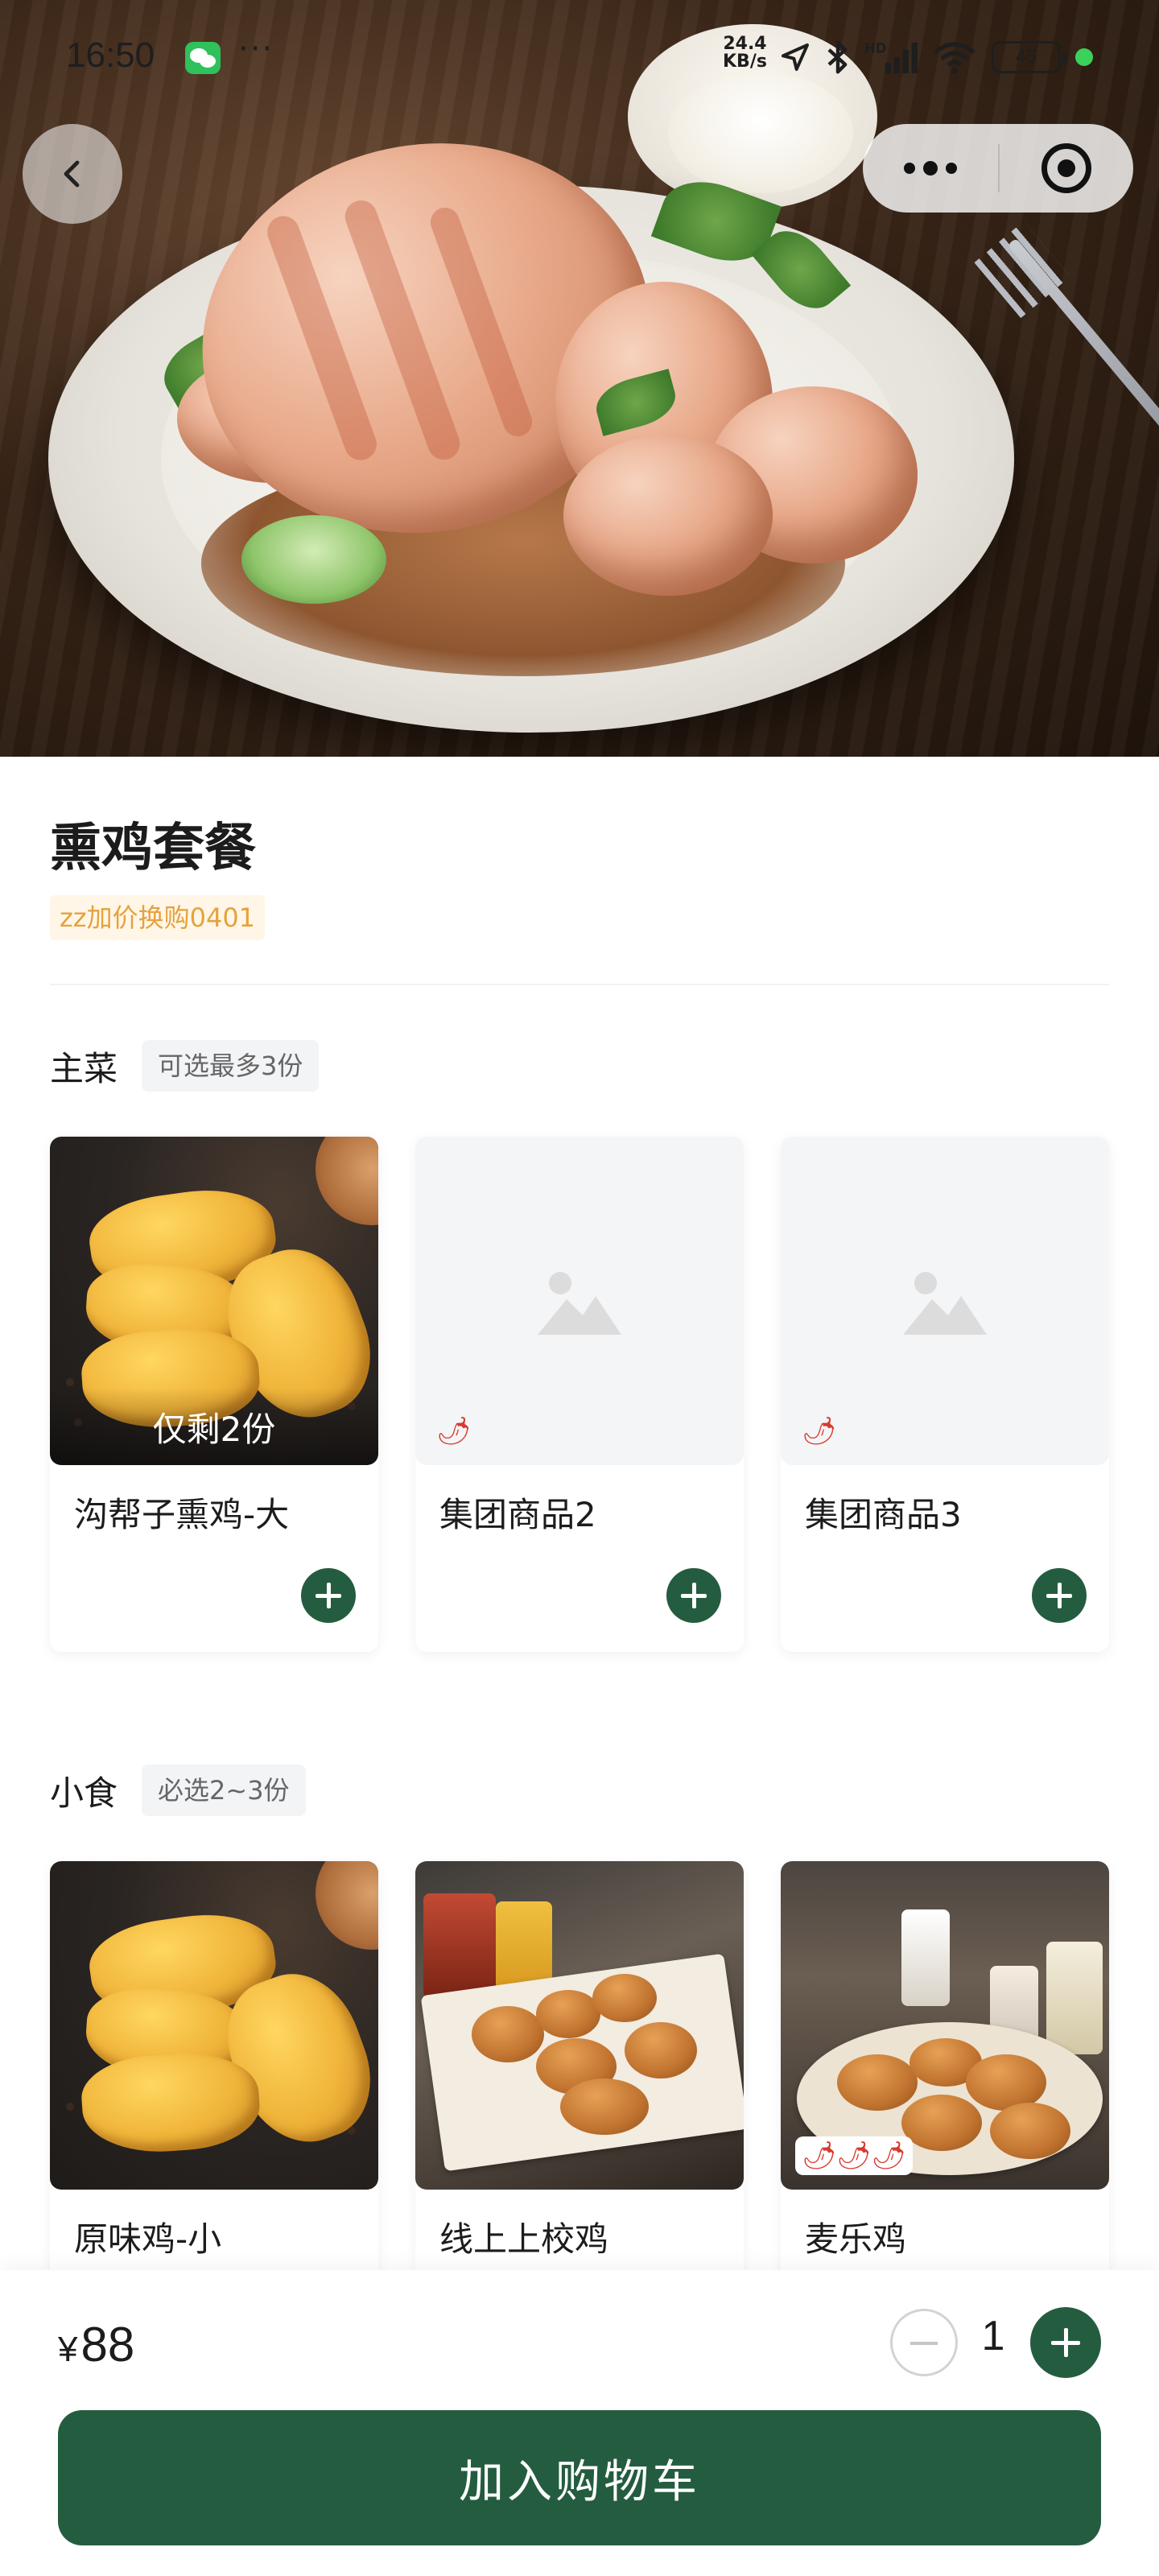 This screenshot has width=1159, height=2576. What do you see at coordinates (924, 2342) in the screenshot?
I see `decrease-quantity-button` at bounding box center [924, 2342].